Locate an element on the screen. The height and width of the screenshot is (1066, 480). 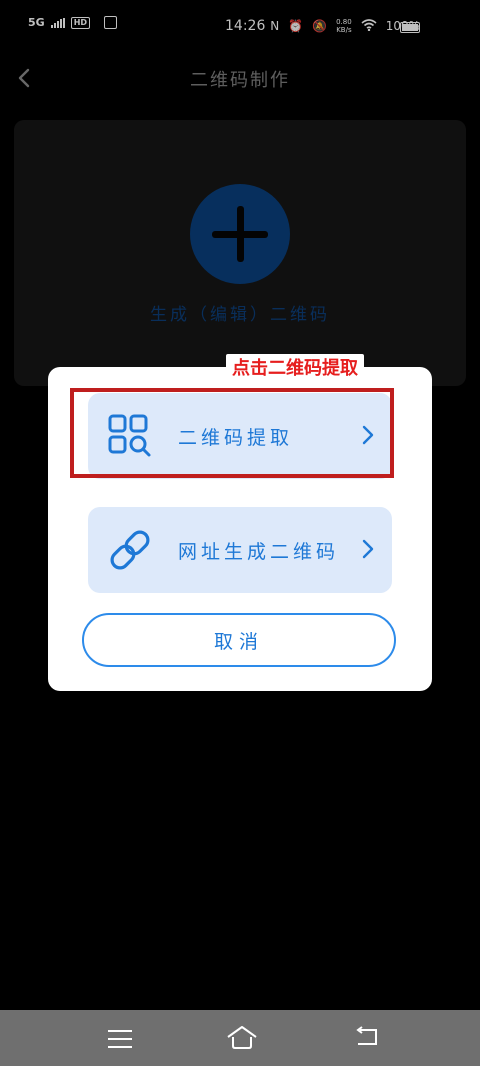
cancel-button: 取消 is located at coordinates (239, 640).